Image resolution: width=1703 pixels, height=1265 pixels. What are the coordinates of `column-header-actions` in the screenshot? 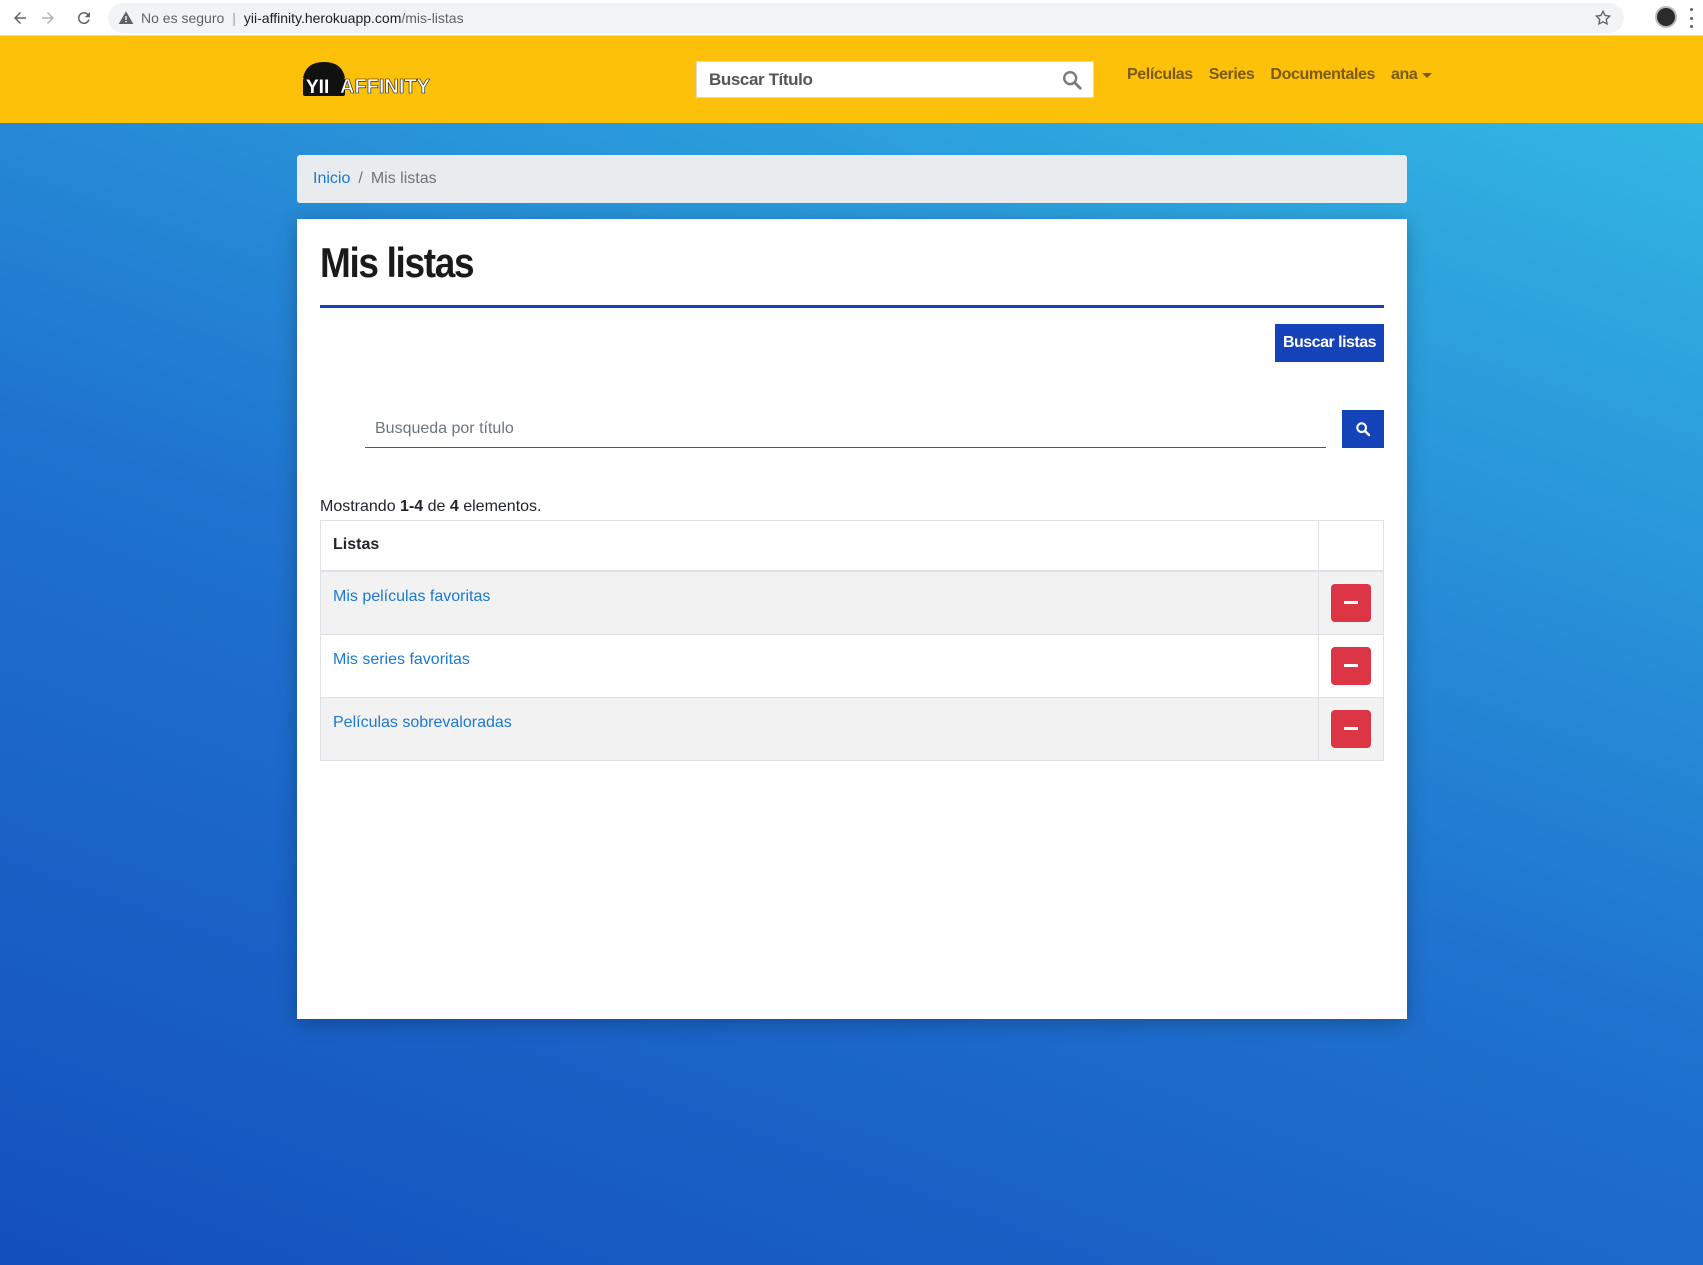 It's located at (1351, 546).